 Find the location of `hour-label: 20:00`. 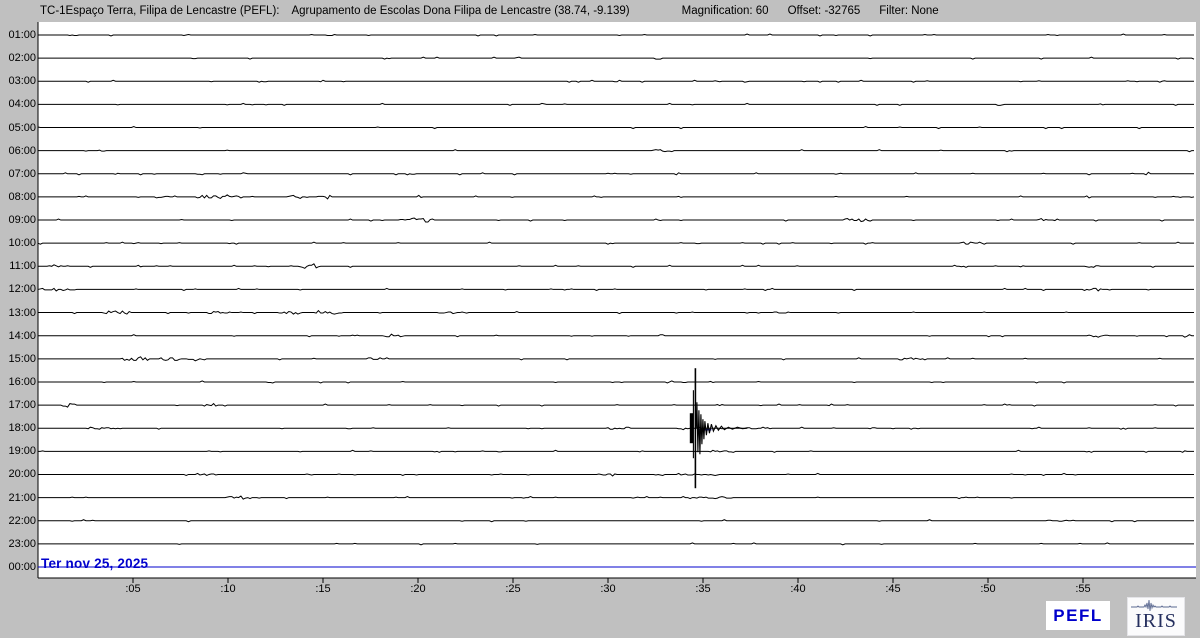

hour-label: 20:00 is located at coordinates (22, 474).